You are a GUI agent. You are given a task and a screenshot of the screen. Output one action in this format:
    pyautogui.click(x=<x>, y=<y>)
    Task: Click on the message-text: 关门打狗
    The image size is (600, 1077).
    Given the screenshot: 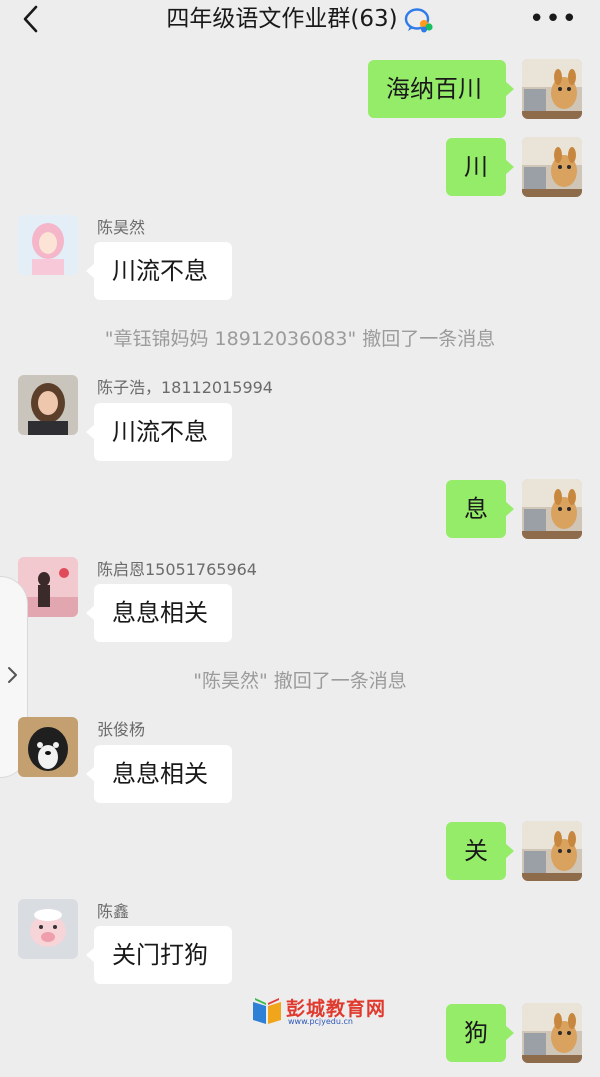 What is the action you would take?
    pyautogui.click(x=160, y=955)
    